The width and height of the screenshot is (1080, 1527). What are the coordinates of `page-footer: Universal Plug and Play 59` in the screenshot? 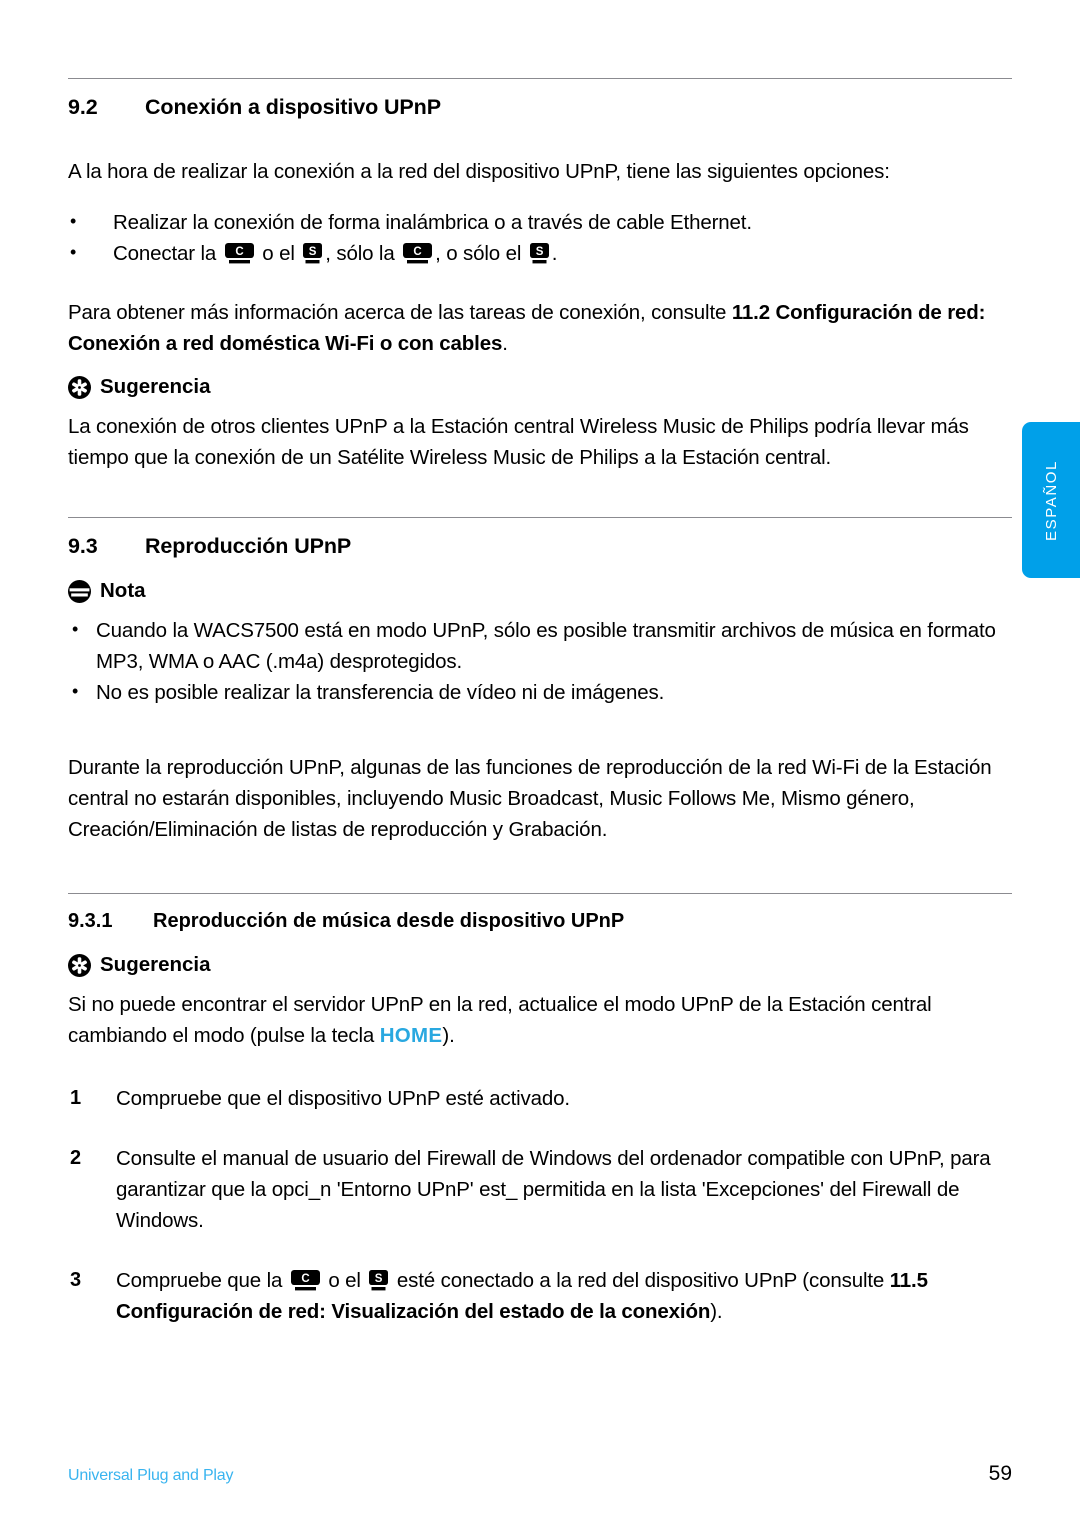 It's located at (540, 1474).